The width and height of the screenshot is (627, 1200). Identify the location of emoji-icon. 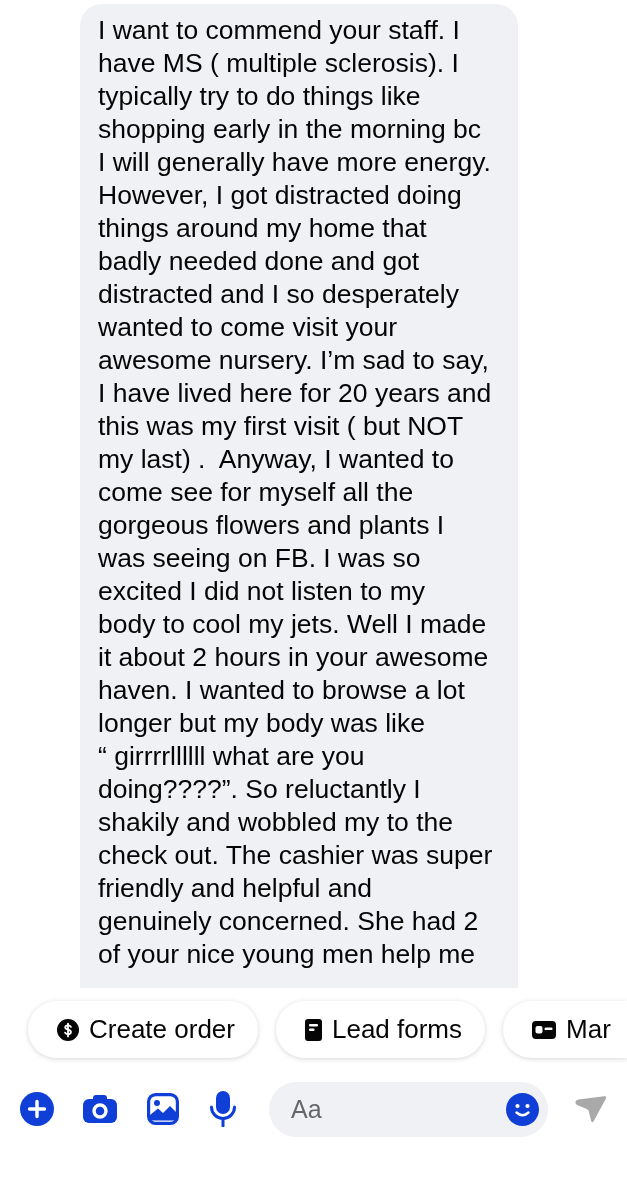
(522, 1109).